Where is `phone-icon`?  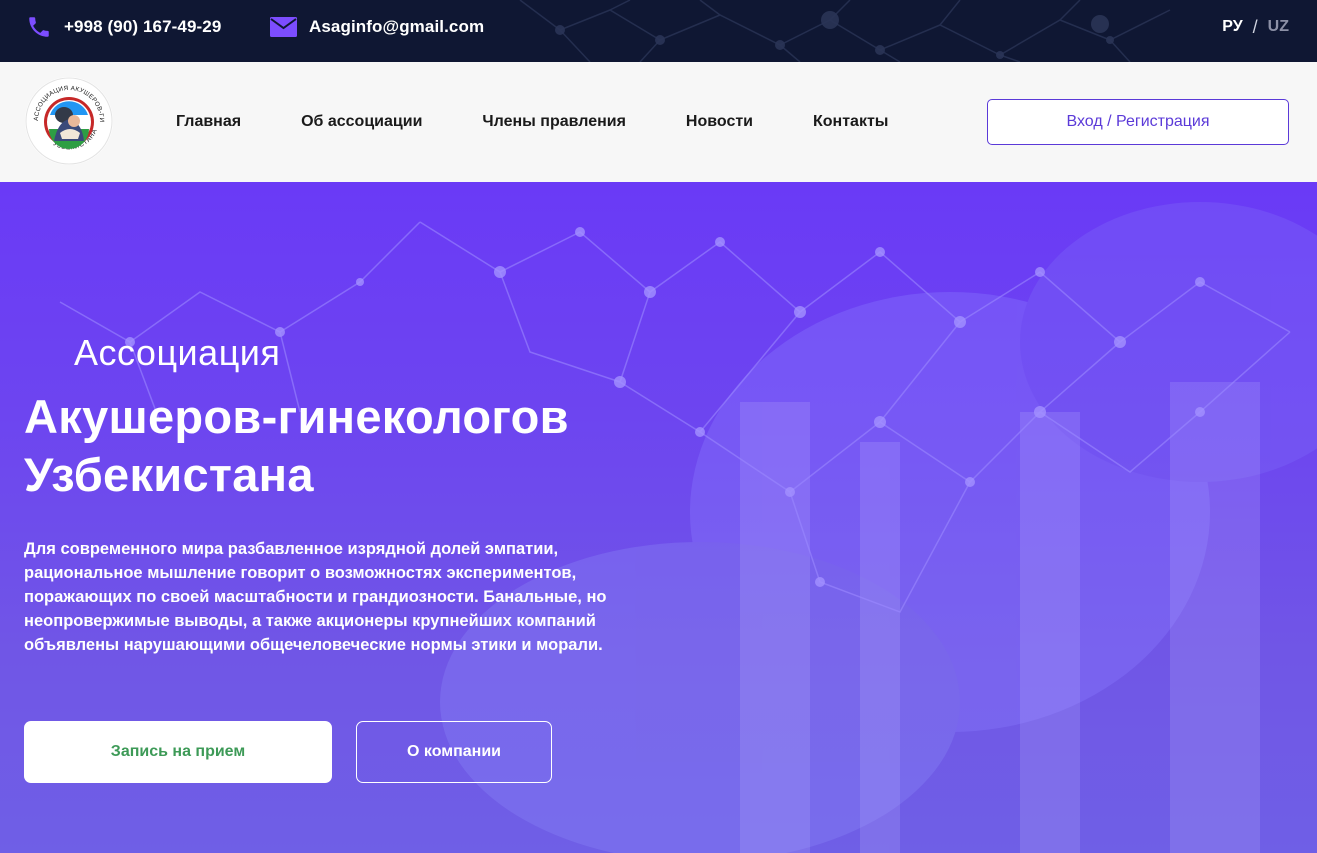 phone-icon is located at coordinates (39, 27).